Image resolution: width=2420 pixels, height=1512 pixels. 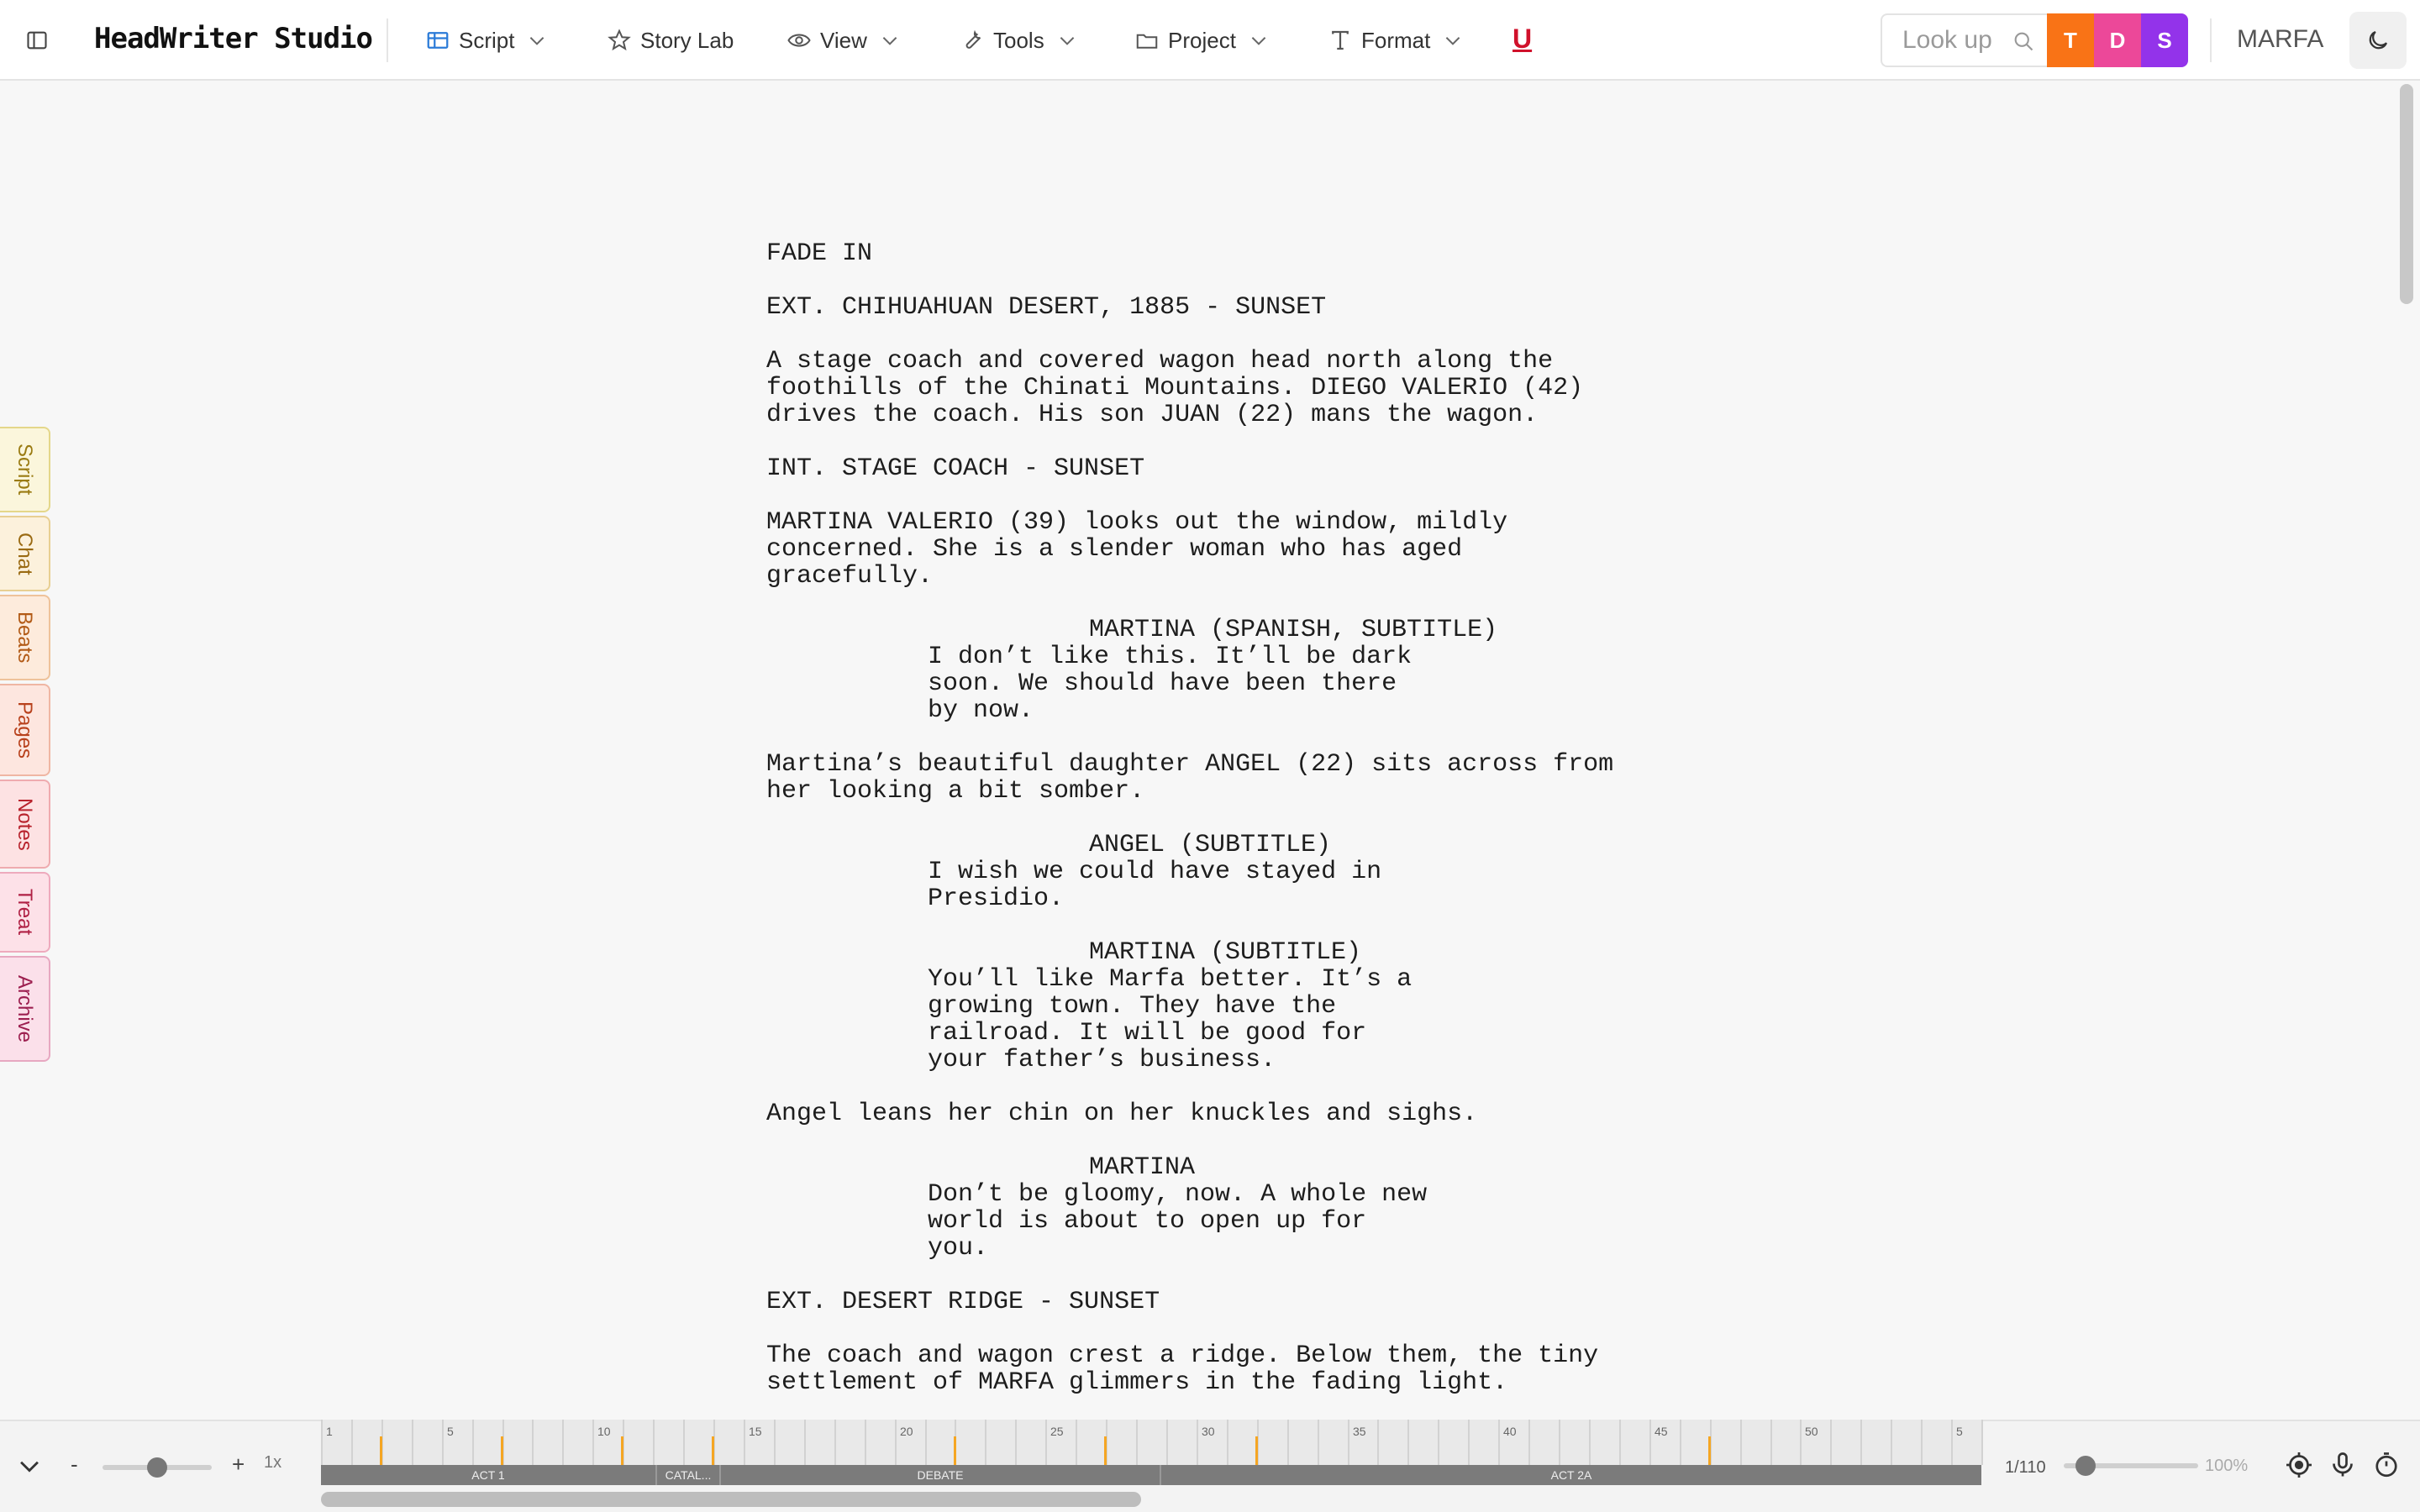 I want to click on act-strip: ACT 1 CATAL... DEBATE ACT 2A, so click(x=1151, y=1475).